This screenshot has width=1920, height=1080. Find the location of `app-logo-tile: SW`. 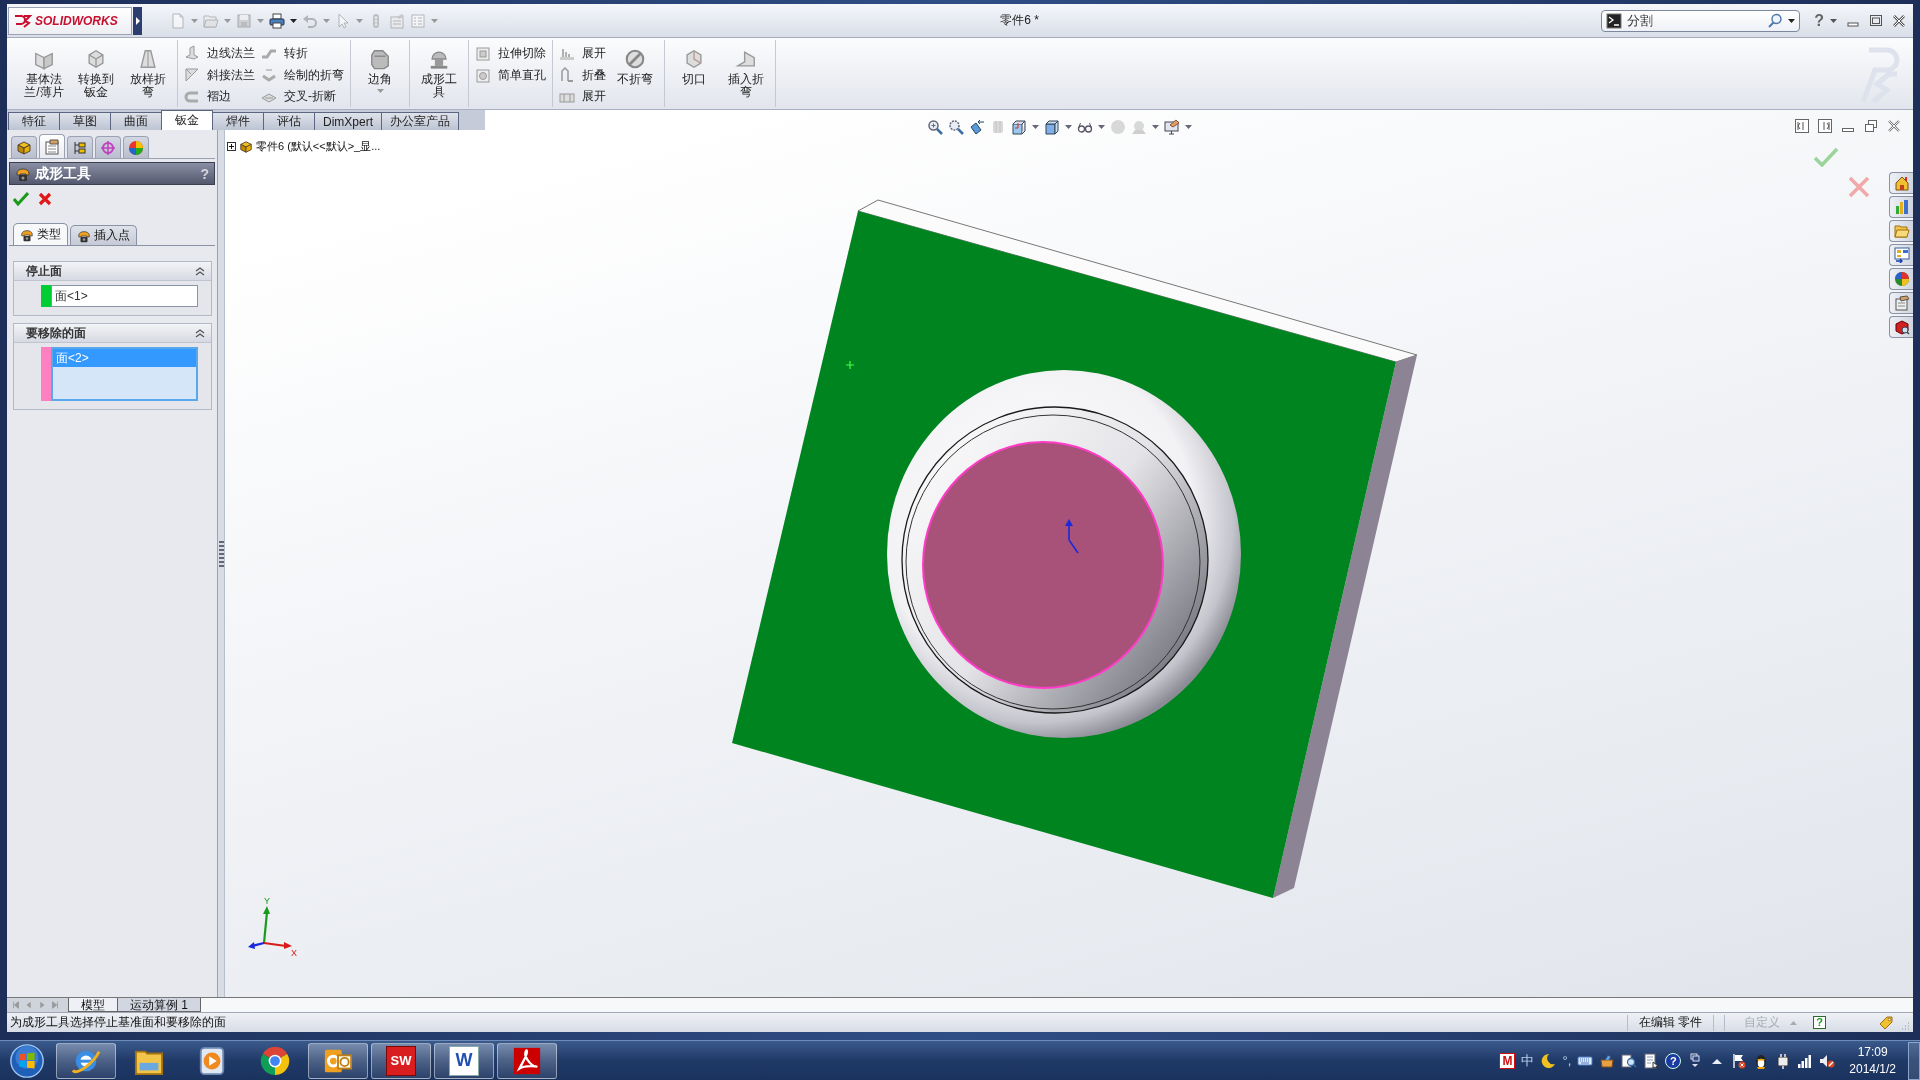

app-logo-tile: SW is located at coordinates (401, 1060).